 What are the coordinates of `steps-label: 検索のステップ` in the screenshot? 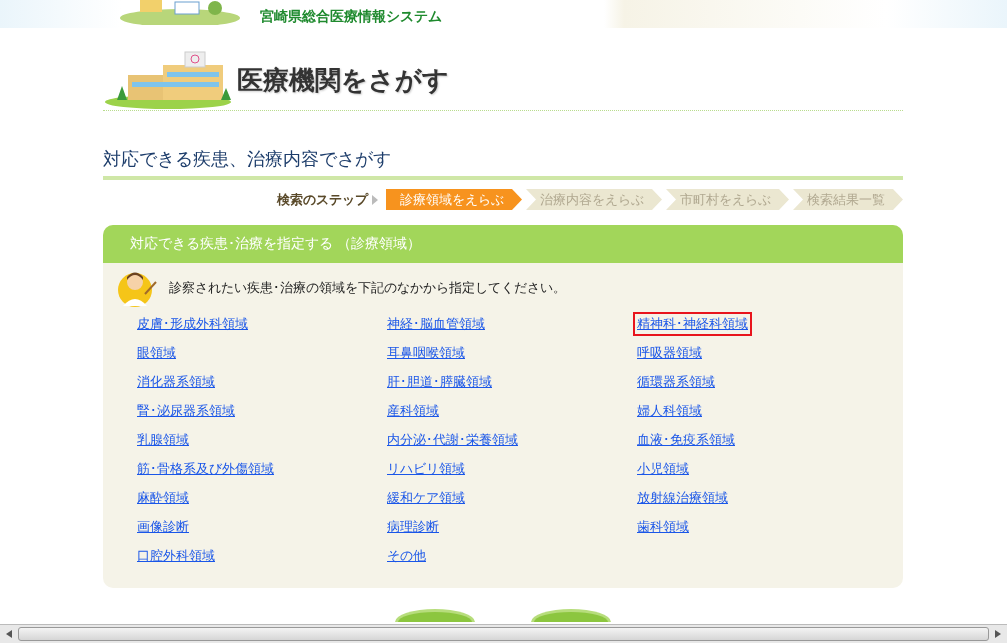 It's located at (322, 199).